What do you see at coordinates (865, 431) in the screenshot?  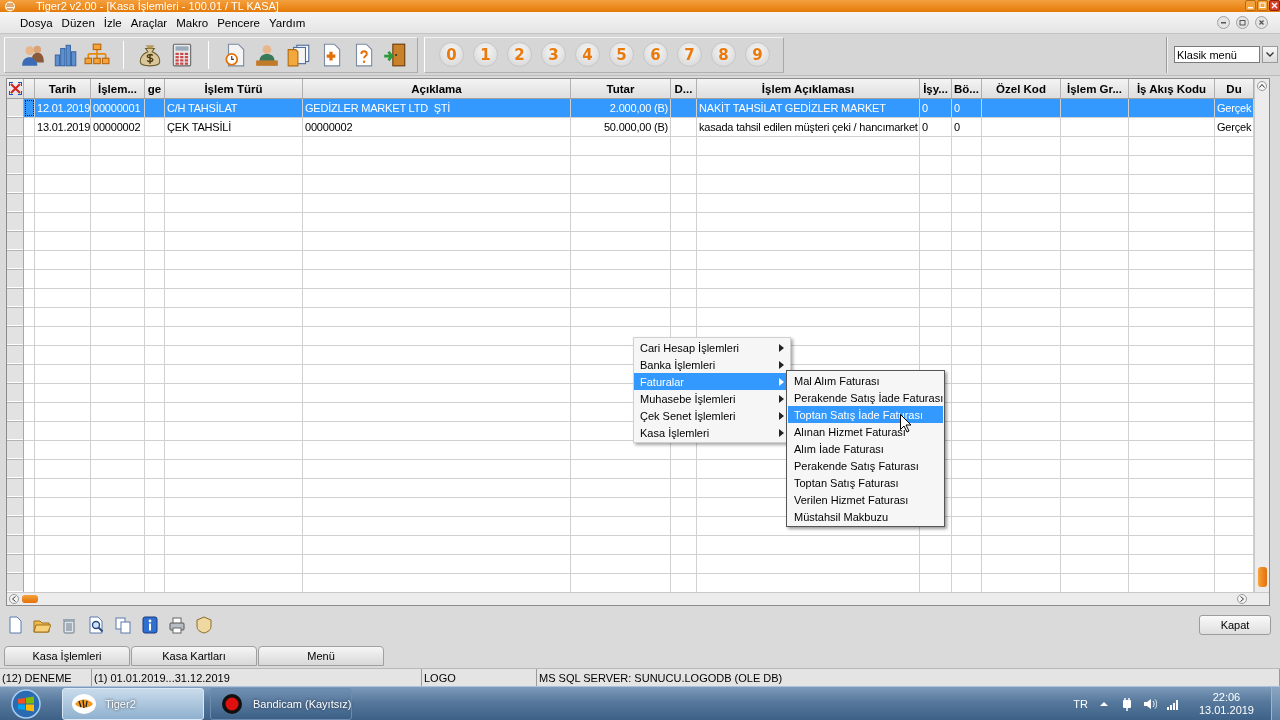 I see `menu-item: Alınan Hizmet Faturası` at bounding box center [865, 431].